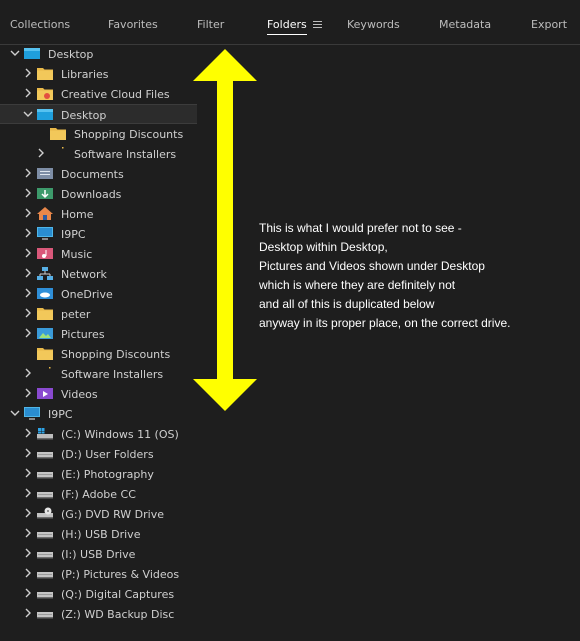 The image size is (580, 641). What do you see at coordinates (210, 24) in the screenshot?
I see `tab-filter: Filter` at bounding box center [210, 24].